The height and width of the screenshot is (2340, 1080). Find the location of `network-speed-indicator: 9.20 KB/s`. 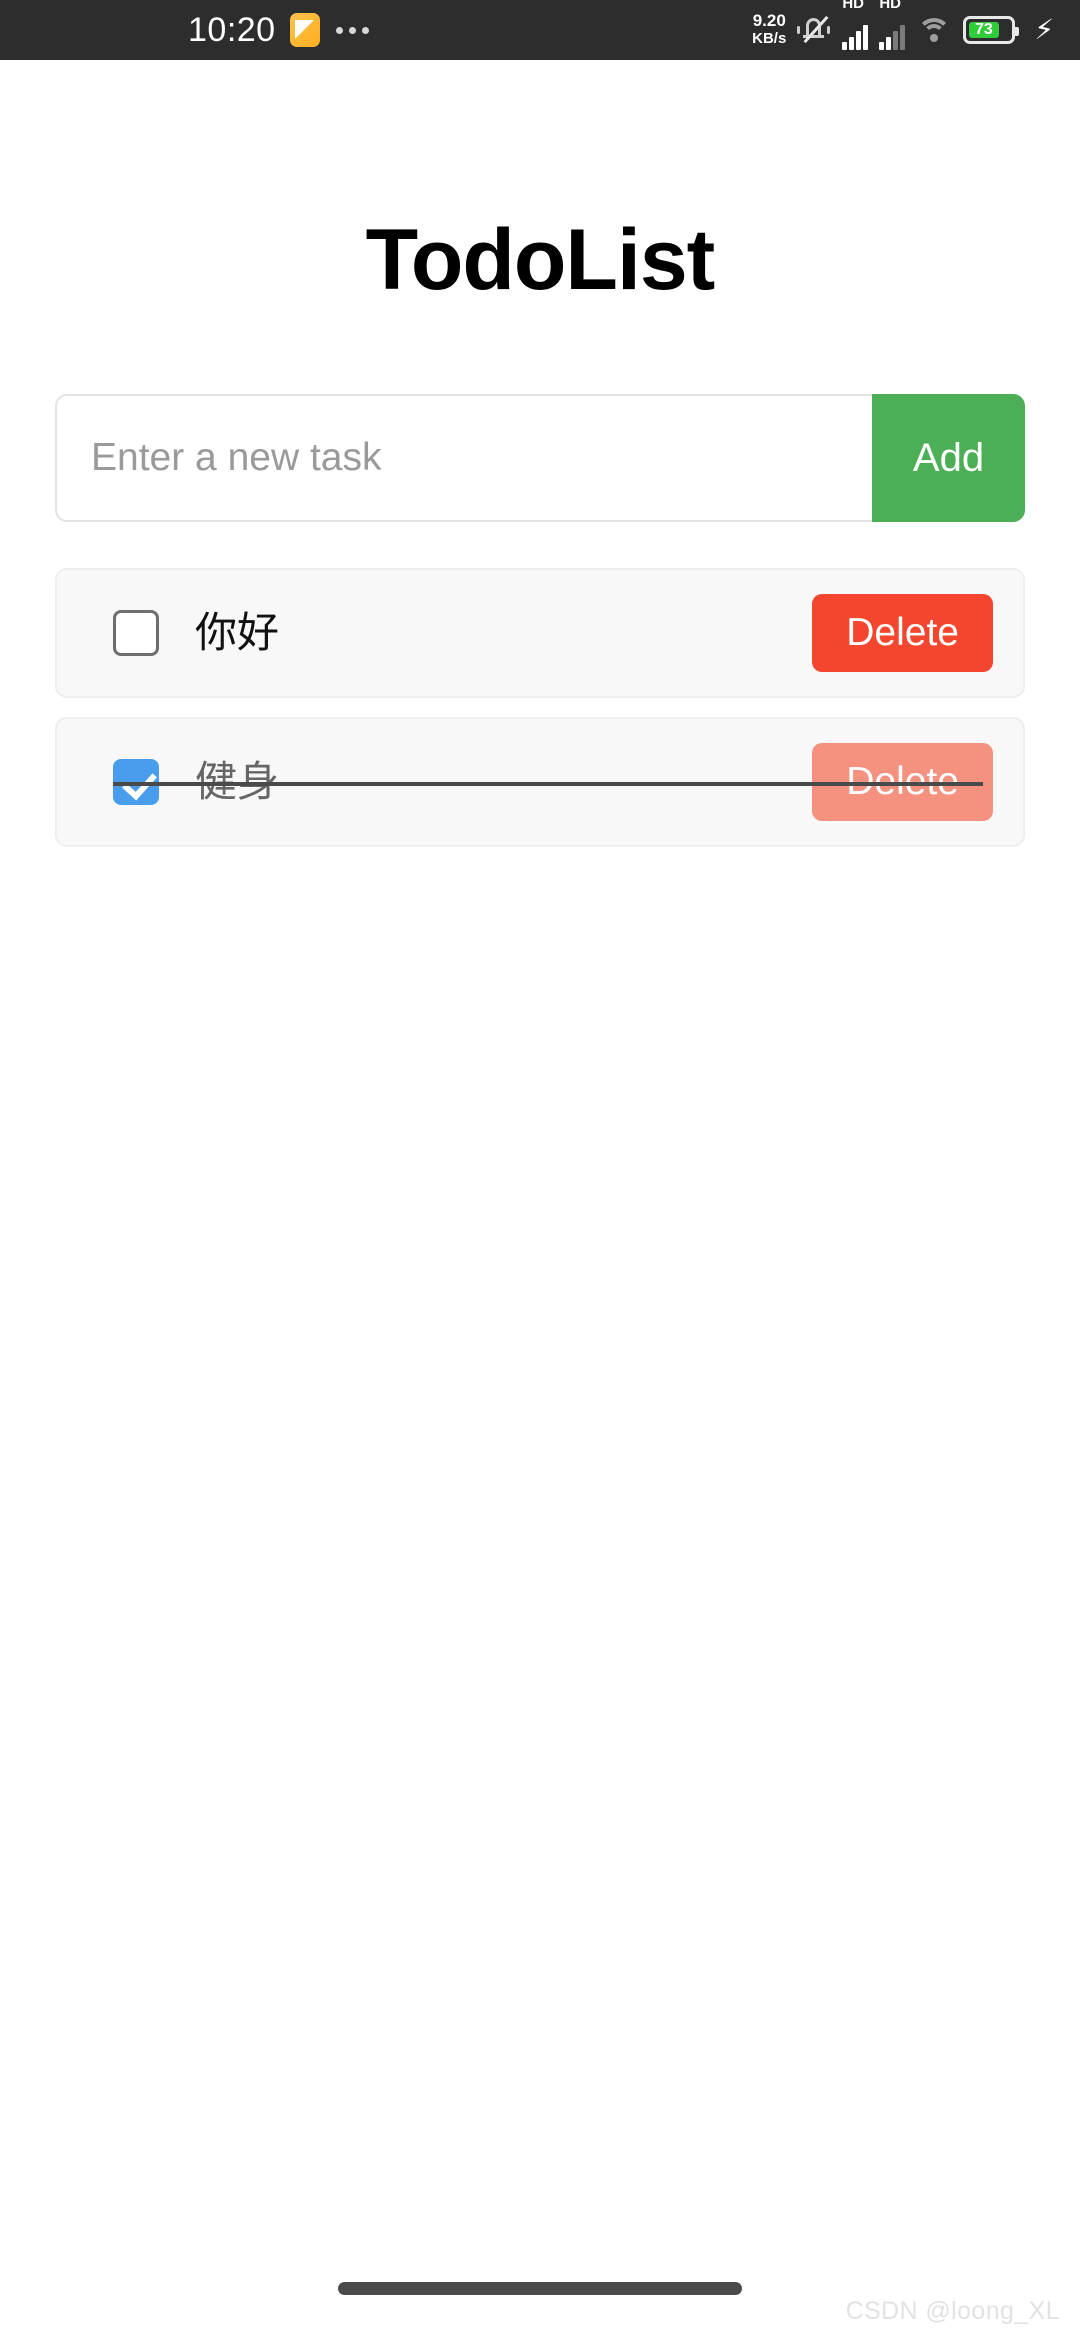

network-speed-indicator: 9.20 KB/s is located at coordinates (769, 30).